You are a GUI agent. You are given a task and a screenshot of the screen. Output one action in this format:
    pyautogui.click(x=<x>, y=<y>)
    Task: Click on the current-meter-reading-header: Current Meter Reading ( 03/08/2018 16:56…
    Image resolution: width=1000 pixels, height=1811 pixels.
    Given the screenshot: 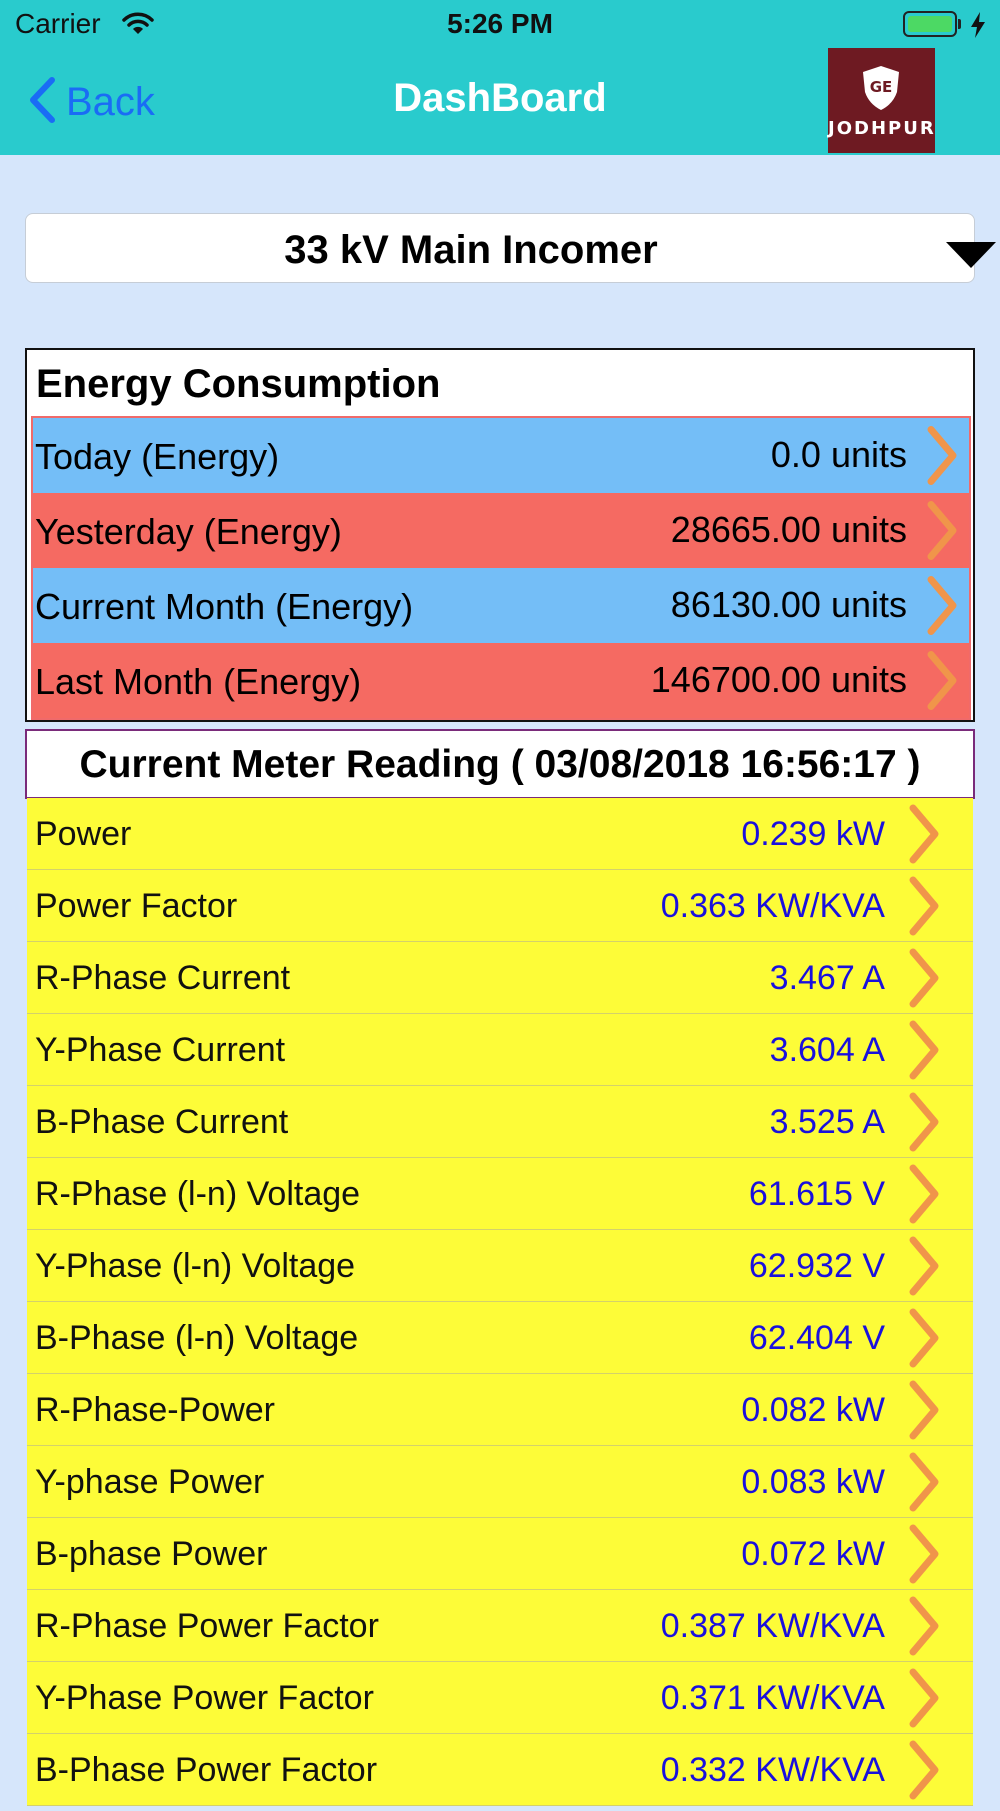 What is the action you would take?
    pyautogui.click(x=500, y=764)
    